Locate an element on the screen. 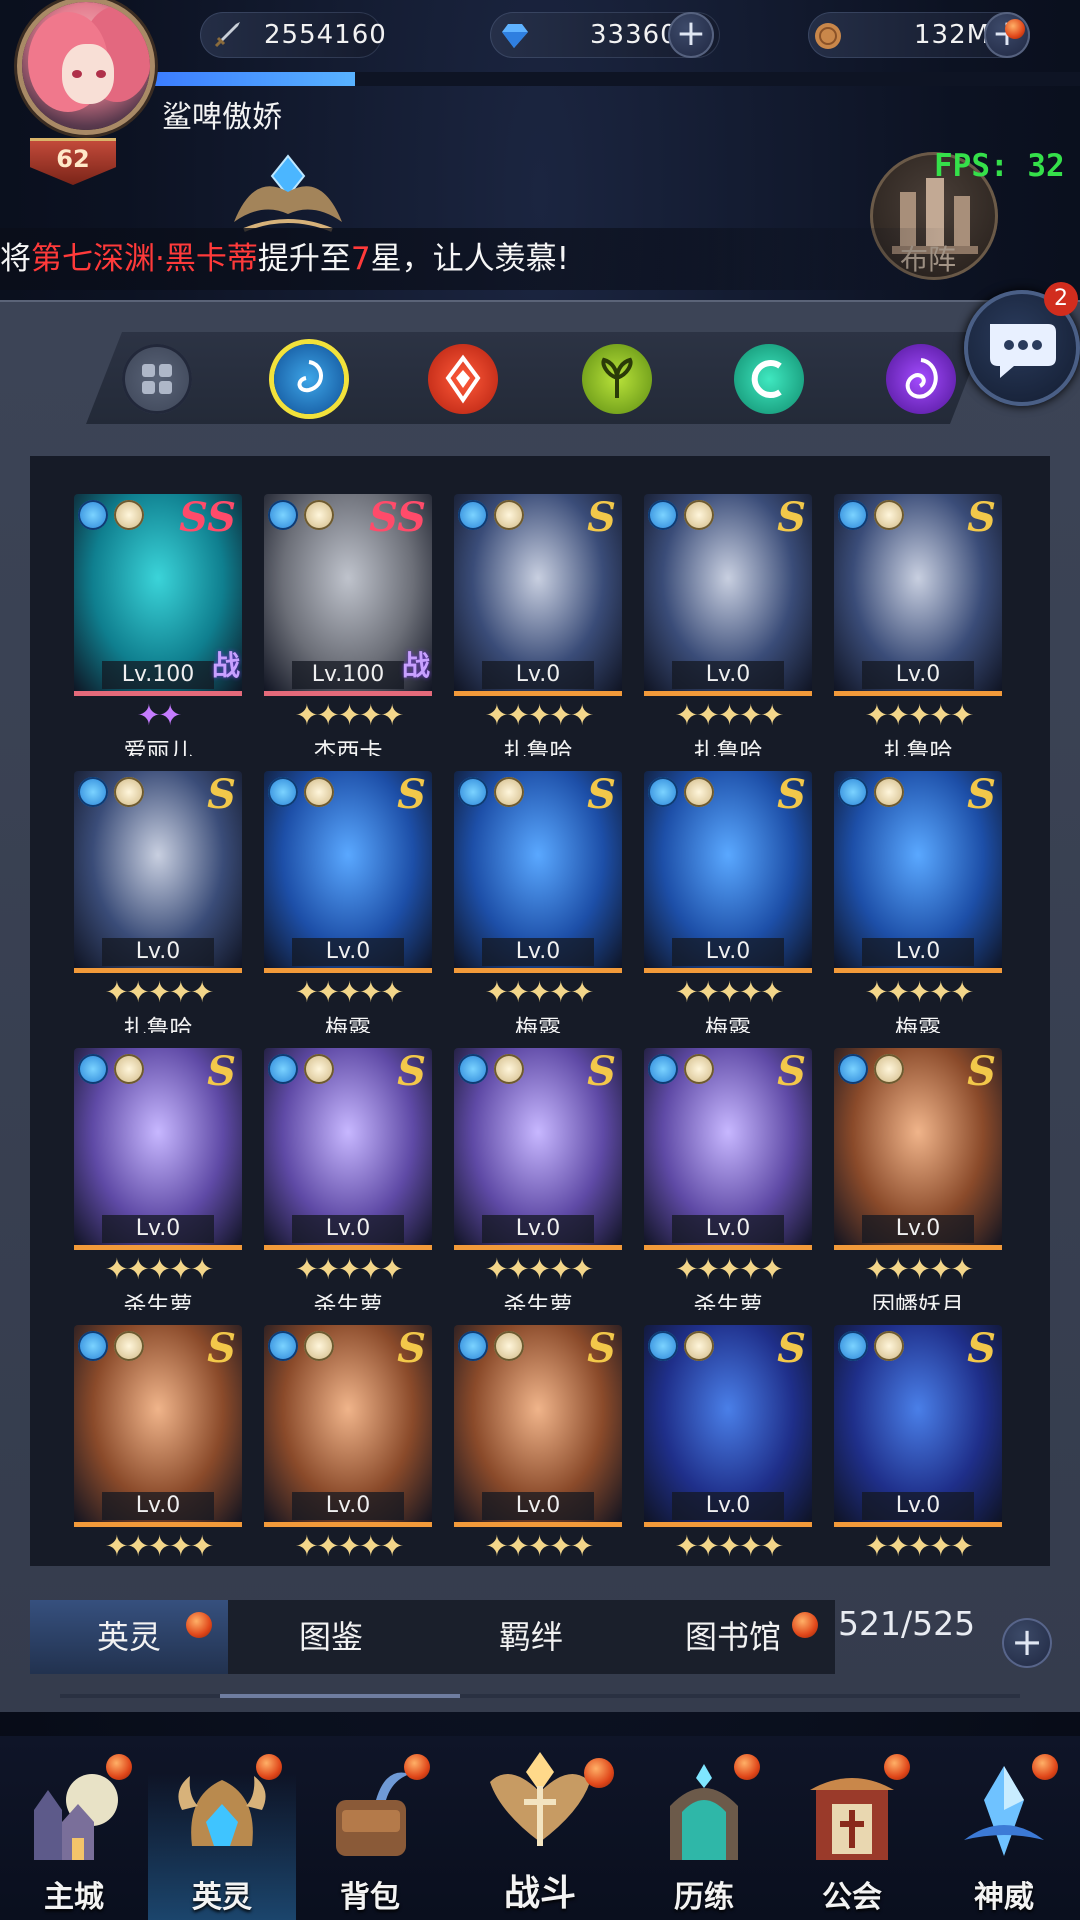 The height and width of the screenshot is (1920, 1080). filter-water-element-icon is located at coordinates (309, 379).